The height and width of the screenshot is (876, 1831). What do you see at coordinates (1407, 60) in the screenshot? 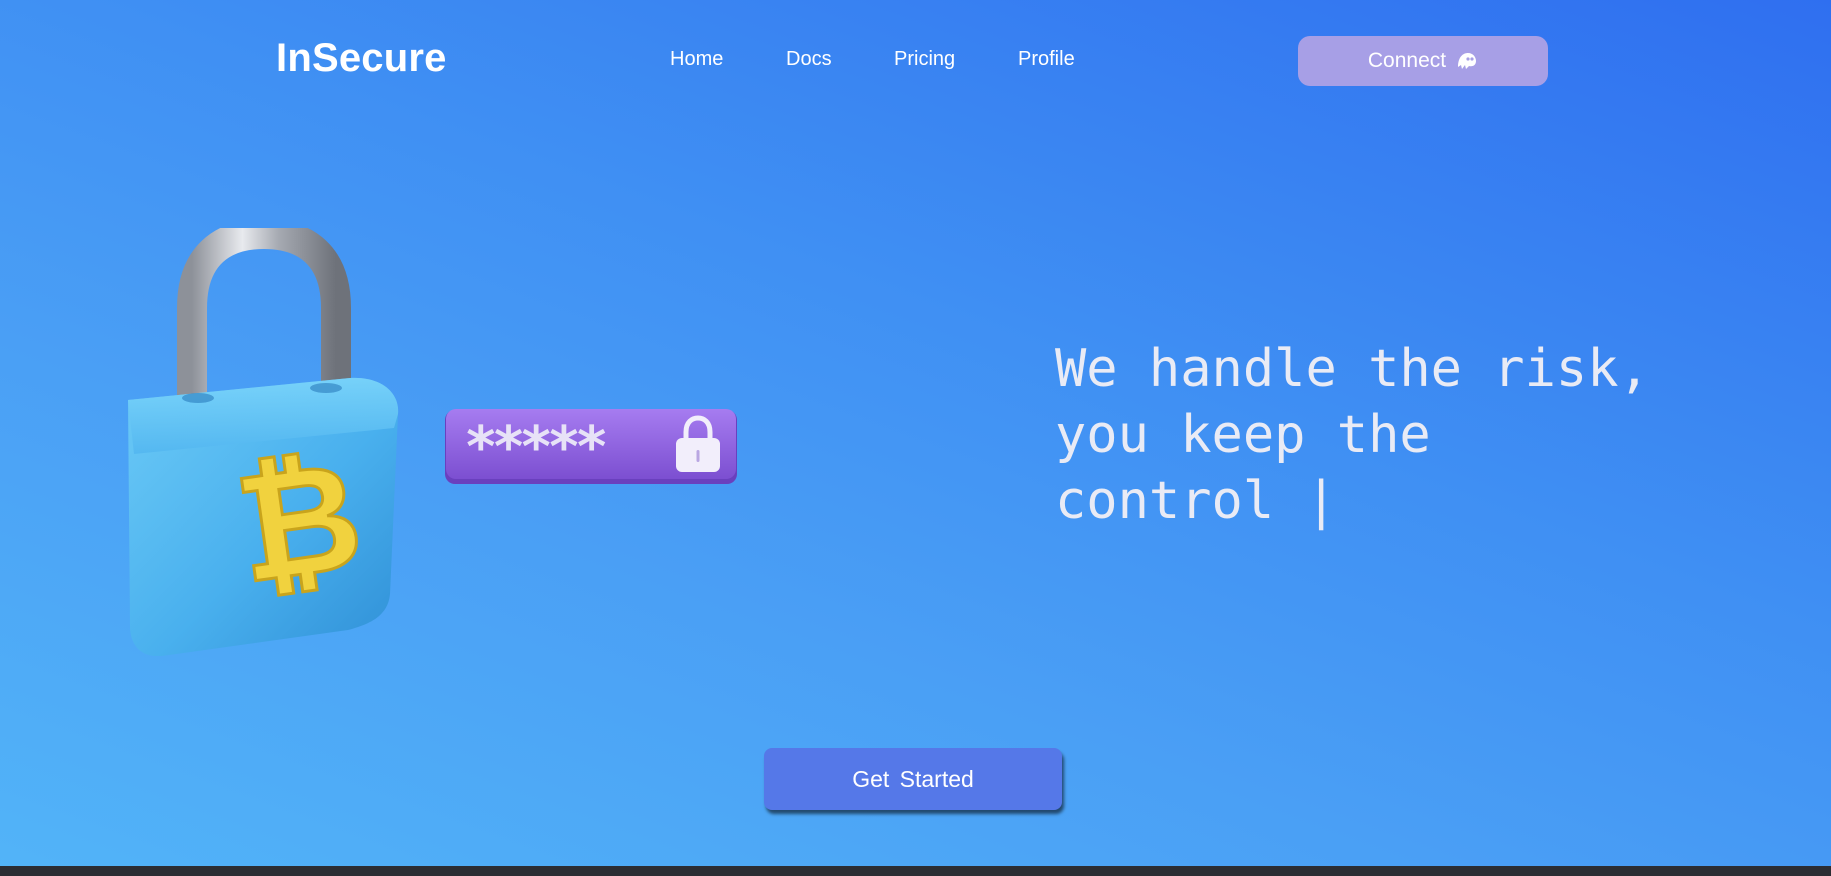
I see `connect-label: Connect` at bounding box center [1407, 60].